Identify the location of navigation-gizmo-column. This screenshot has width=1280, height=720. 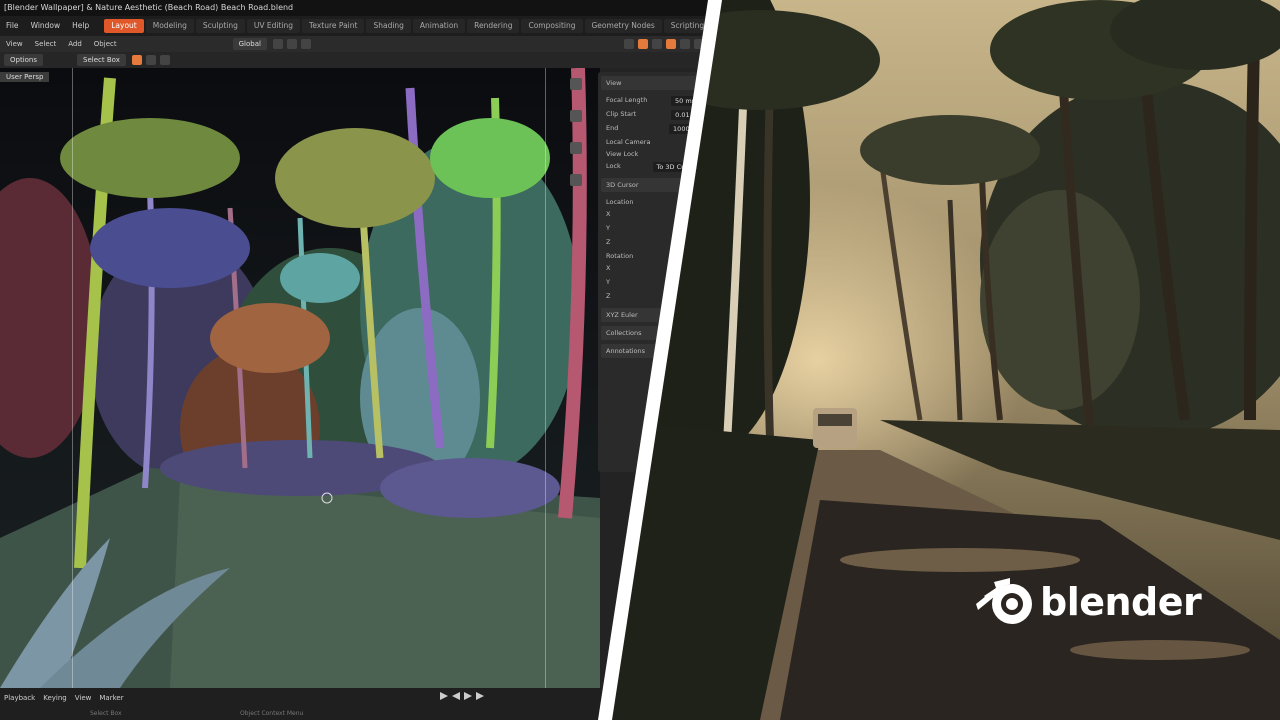
(577, 142).